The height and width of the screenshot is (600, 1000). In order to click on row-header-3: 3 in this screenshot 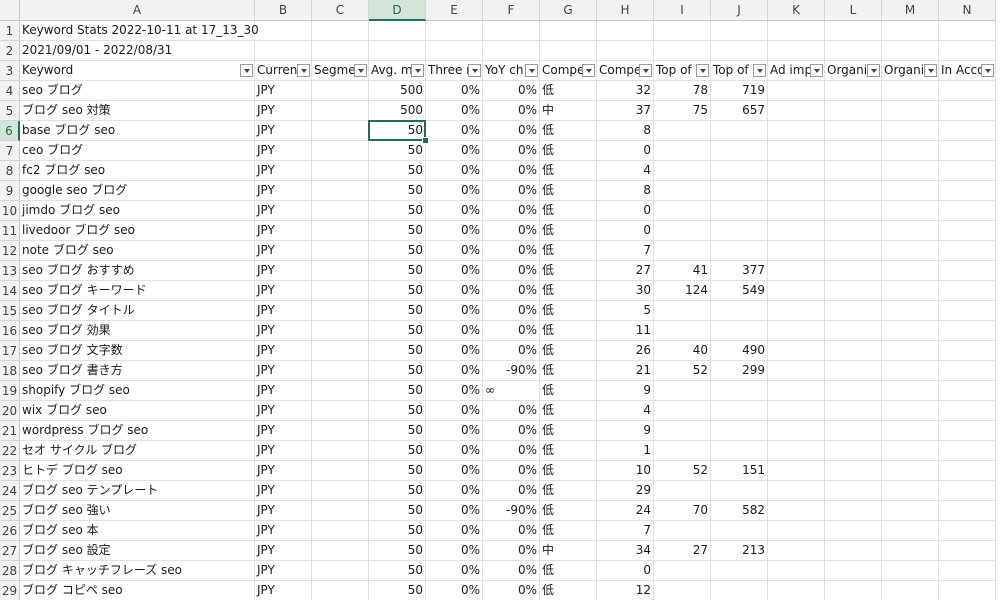, I will do `click(10, 71)`.